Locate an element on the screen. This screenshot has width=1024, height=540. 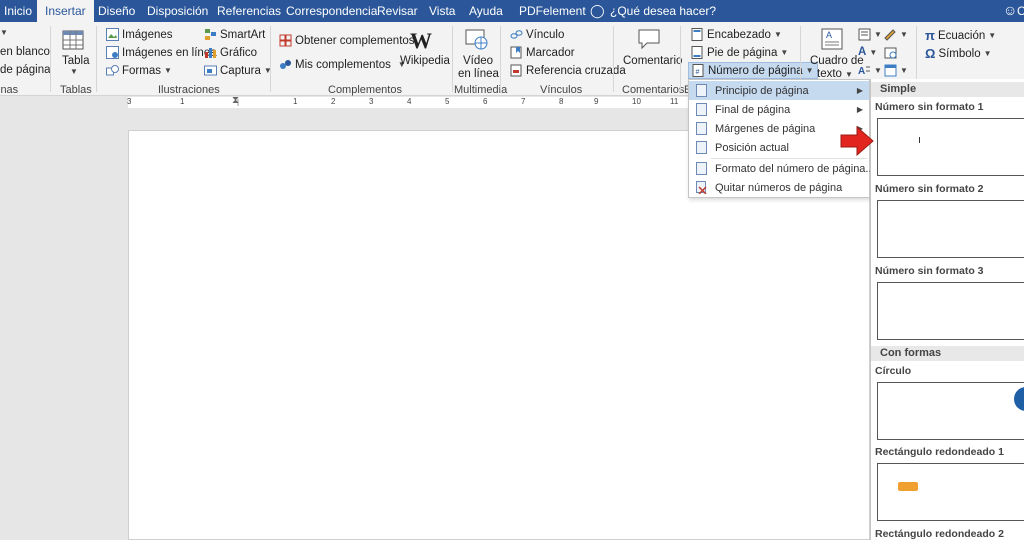
tab-diseno: Diseño is located at coordinates (116, 11).